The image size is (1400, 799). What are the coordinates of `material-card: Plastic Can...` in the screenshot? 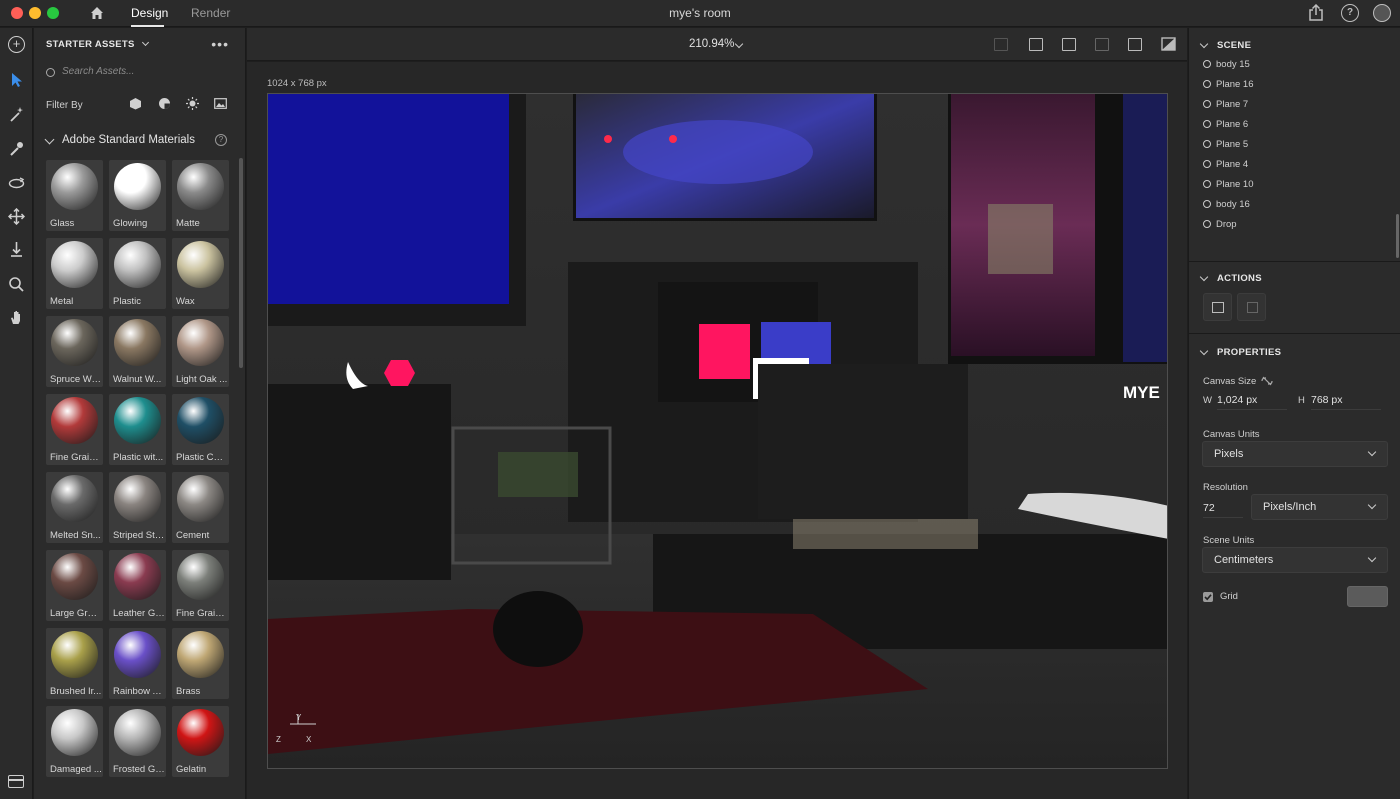 It's located at (200, 429).